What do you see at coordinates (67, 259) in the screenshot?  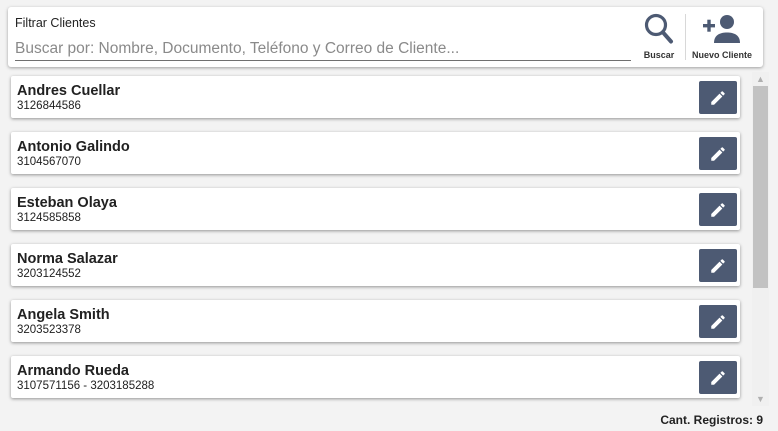 I see `client-name: Norma Salazar` at bounding box center [67, 259].